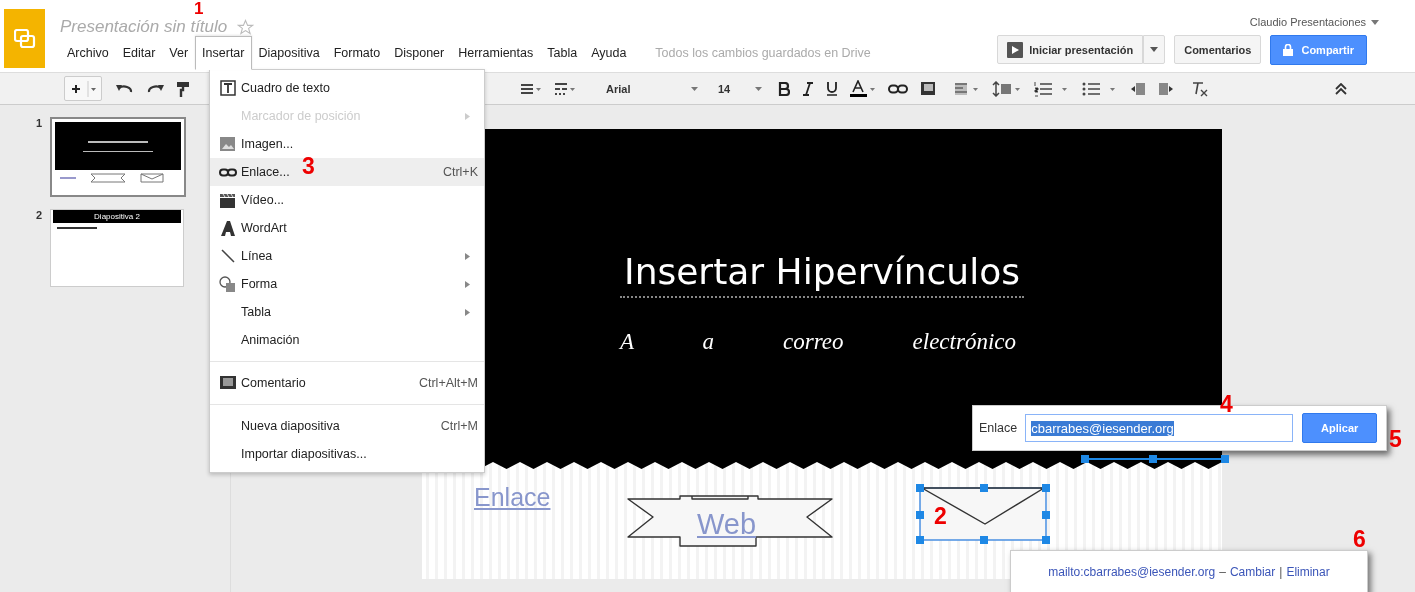 The image size is (1415, 592). What do you see at coordinates (1100, 88) in the screenshot?
I see `bulleted-list-icon` at bounding box center [1100, 88].